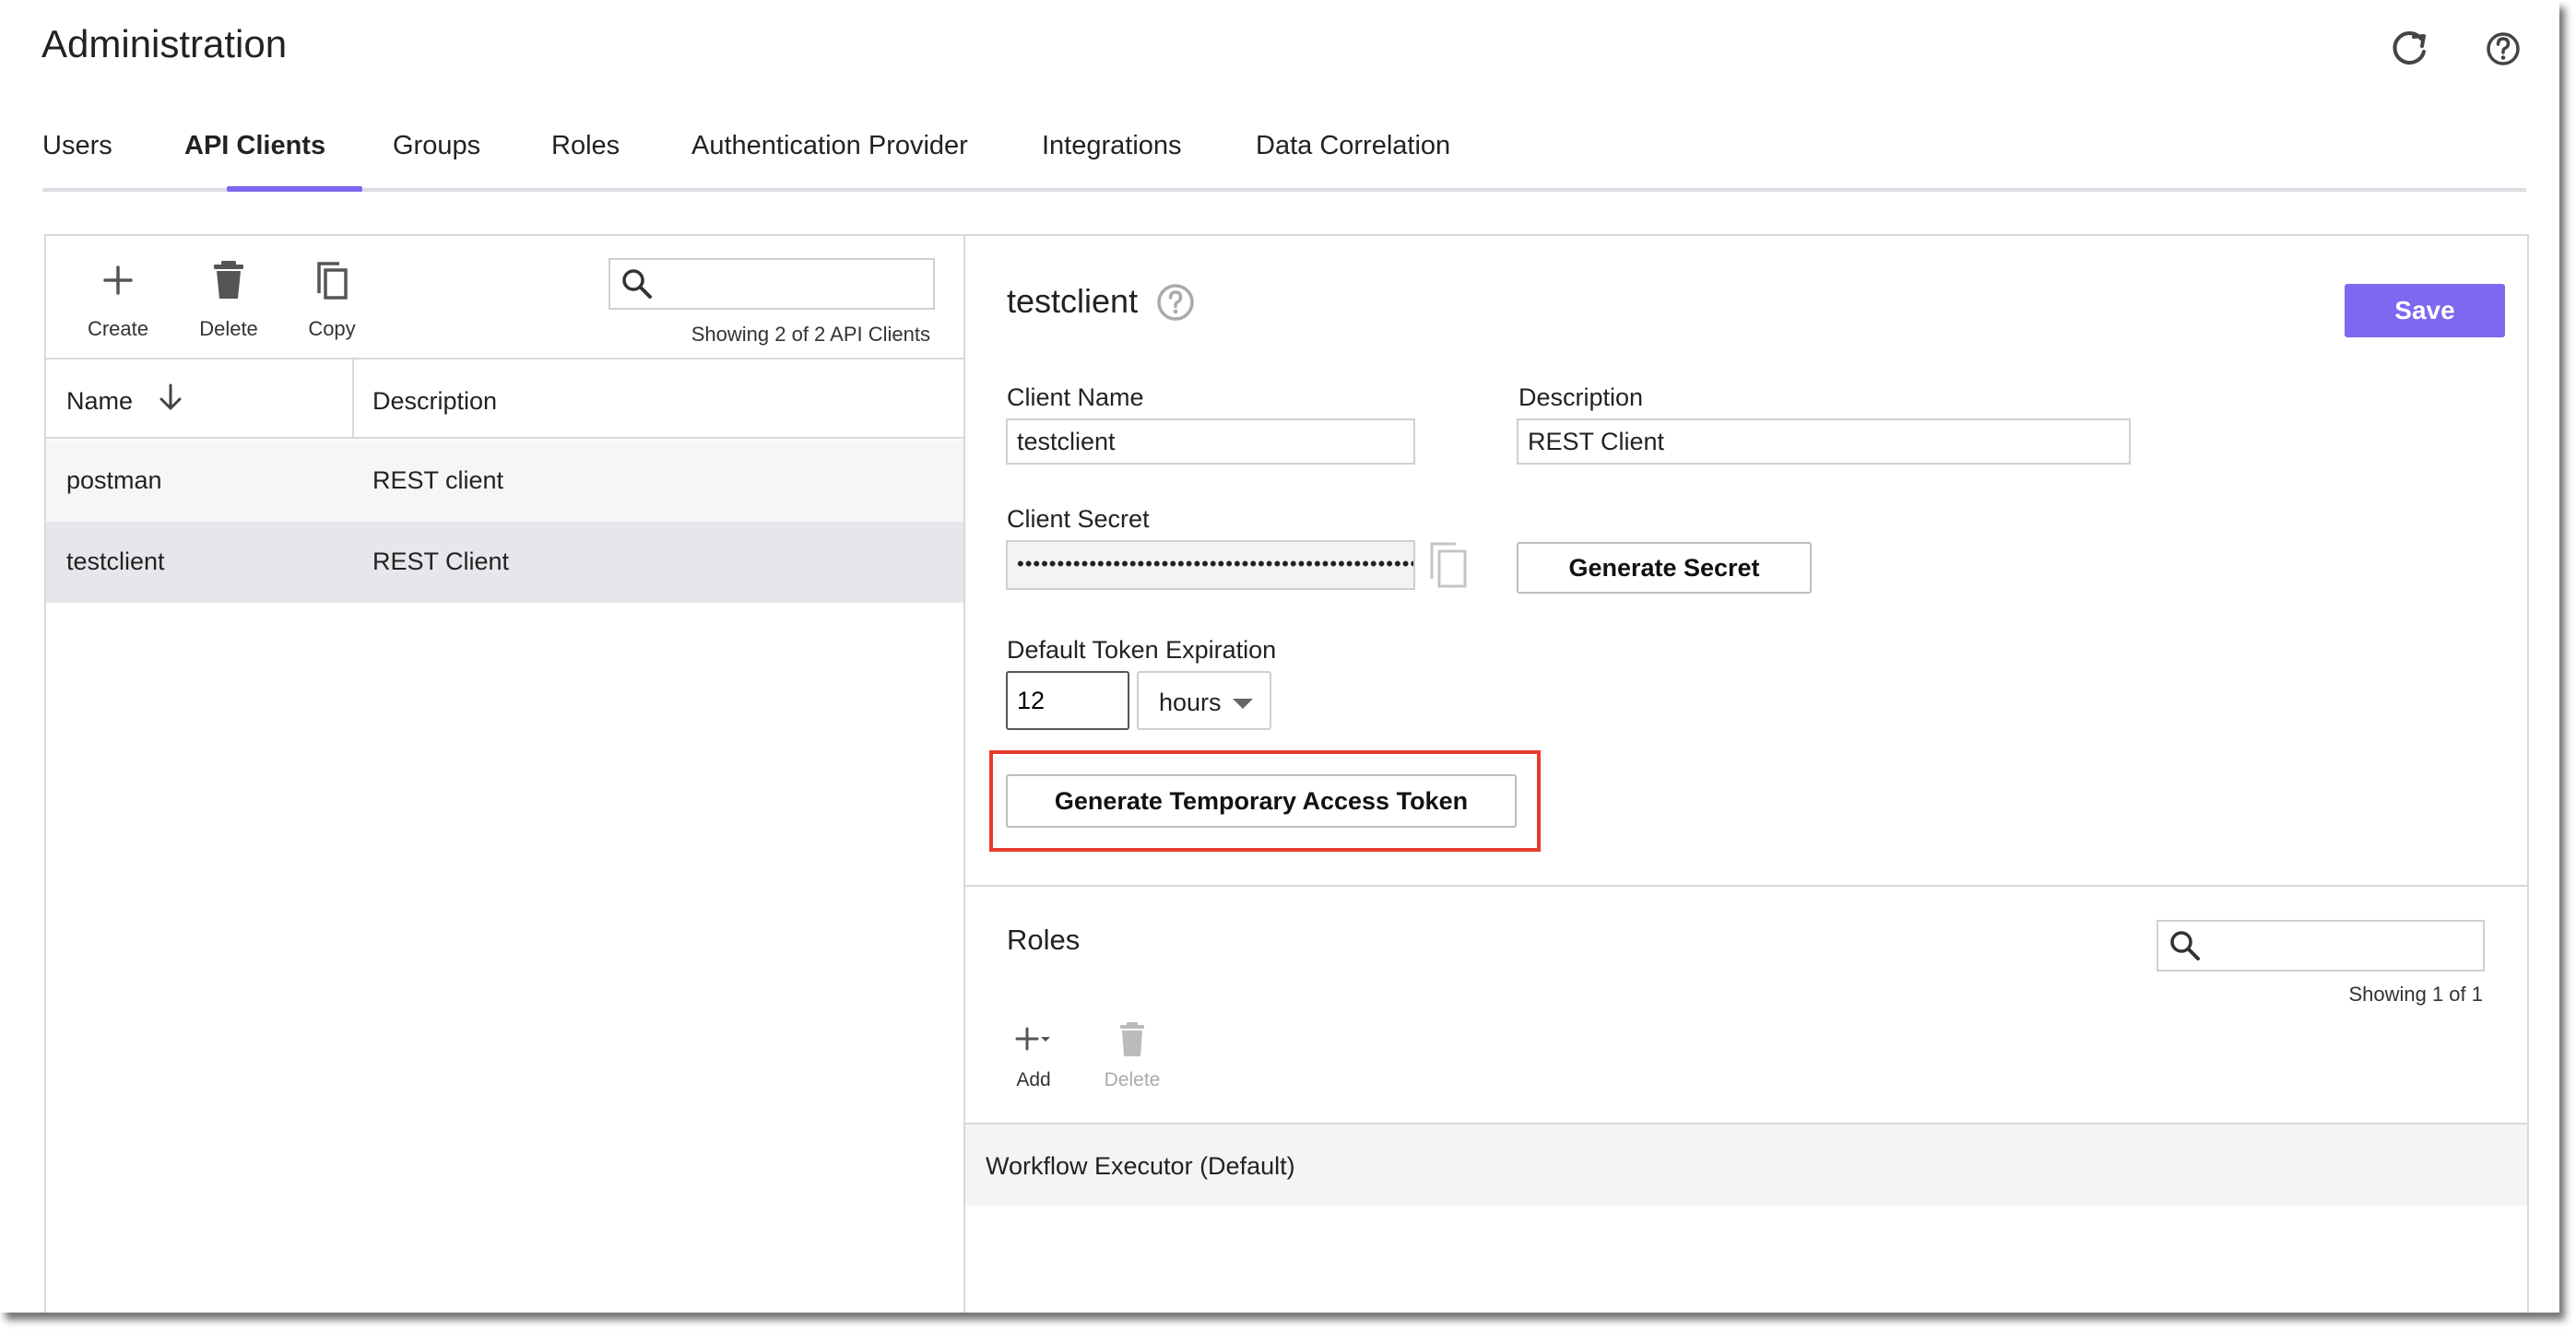 The height and width of the screenshot is (1331, 2576). Describe the element at coordinates (504, 398) in the screenshot. I see `client-table-header: Name Description` at that location.